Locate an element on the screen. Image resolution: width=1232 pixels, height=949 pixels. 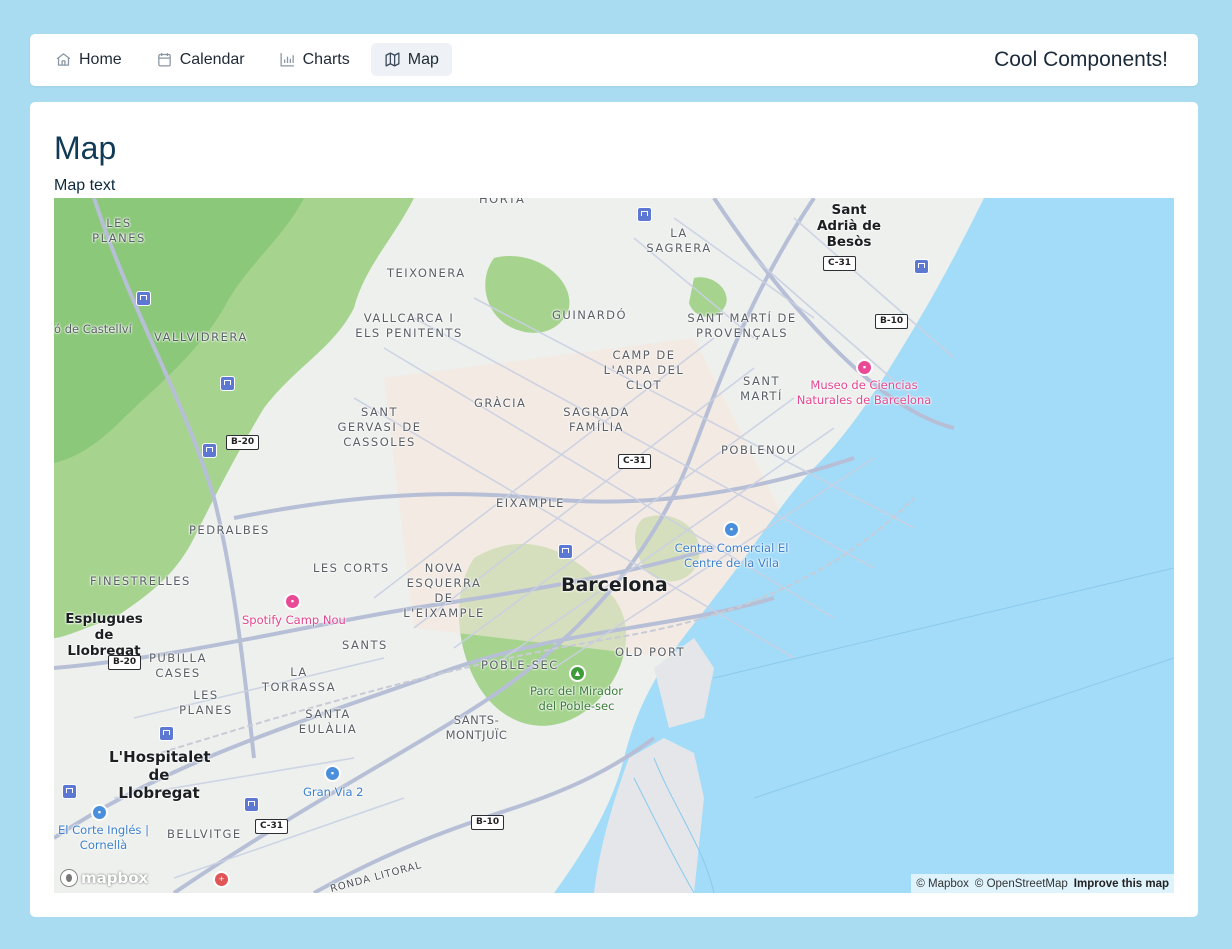
museum-icon: ▪ is located at coordinates (864, 367).